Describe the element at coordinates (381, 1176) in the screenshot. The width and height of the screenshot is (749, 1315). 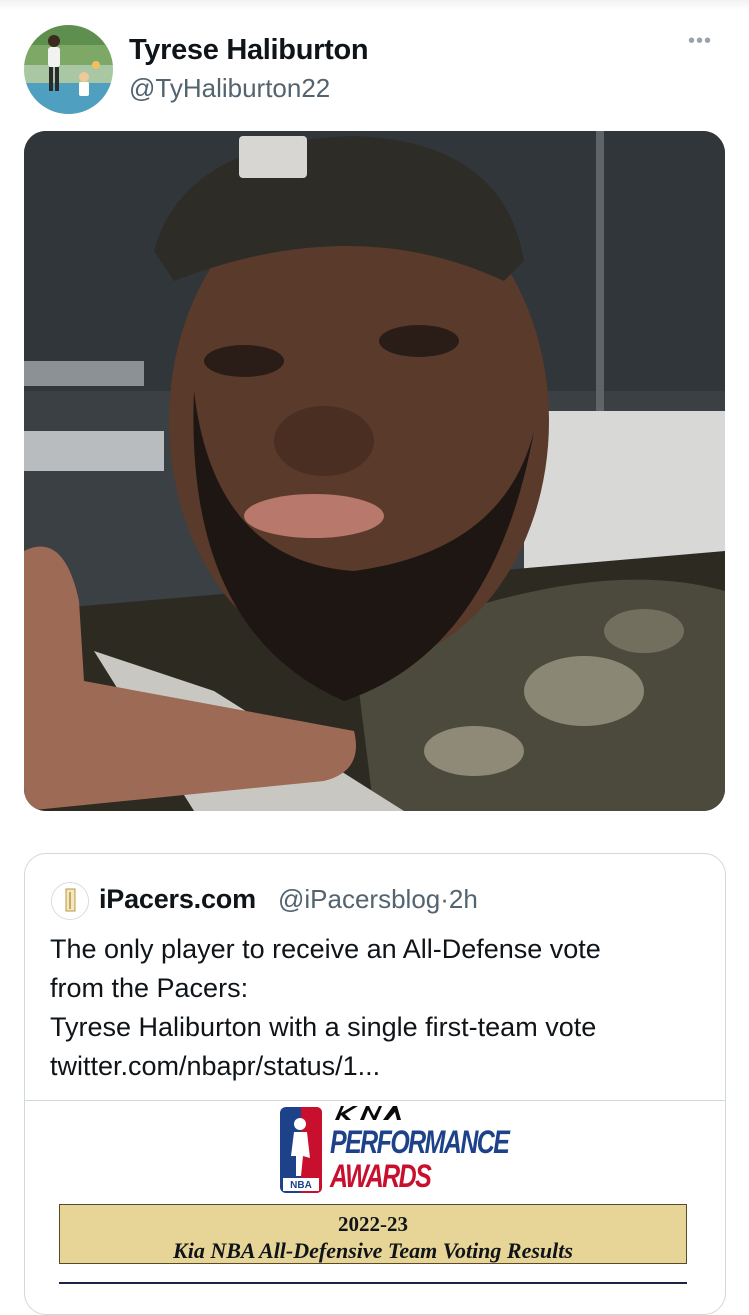
I see `award-title-line2: AWARDS` at that location.